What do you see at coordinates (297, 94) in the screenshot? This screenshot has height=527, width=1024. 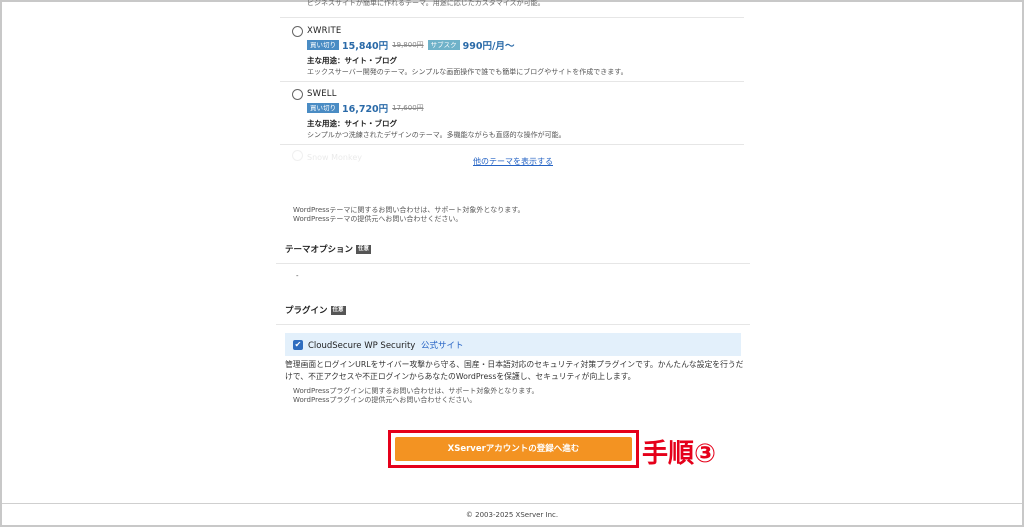 I see `theme-radio-swell` at bounding box center [297, 94].